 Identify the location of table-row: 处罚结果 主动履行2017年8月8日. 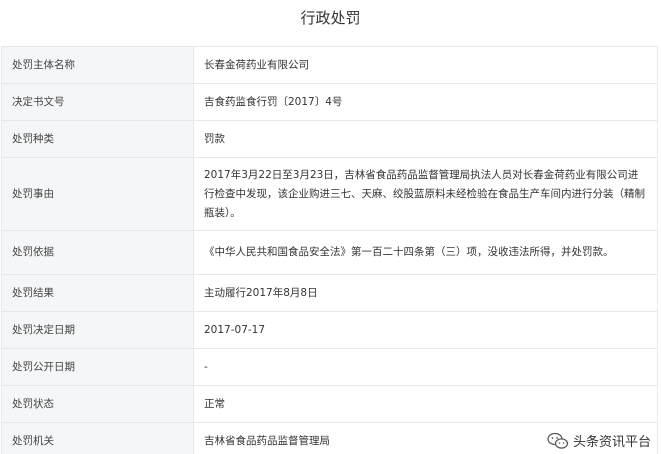
(329, 293).